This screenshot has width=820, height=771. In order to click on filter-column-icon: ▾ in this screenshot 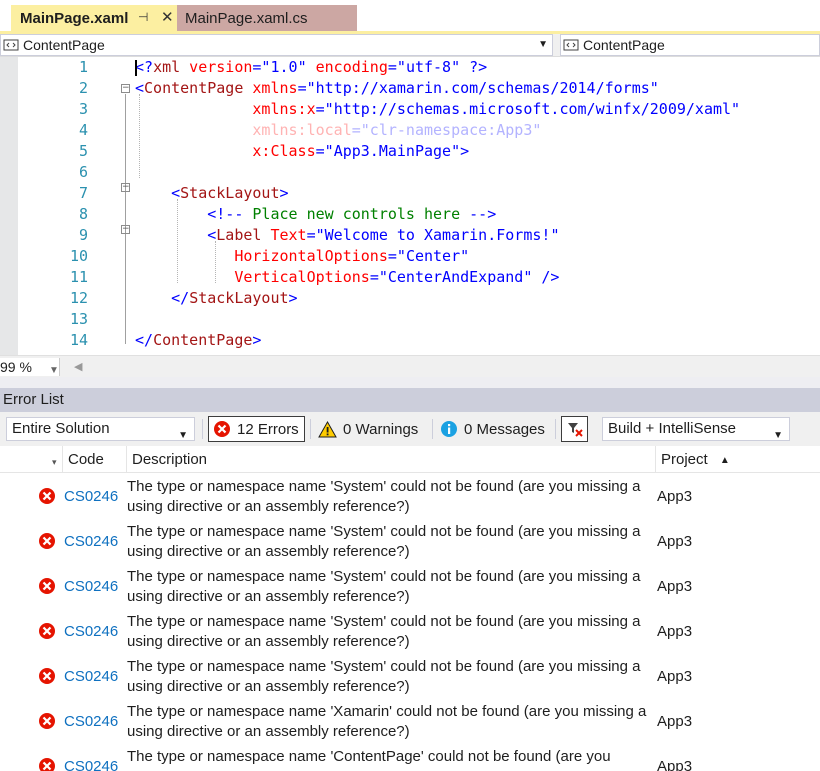, I will do `click(54, 462)`.